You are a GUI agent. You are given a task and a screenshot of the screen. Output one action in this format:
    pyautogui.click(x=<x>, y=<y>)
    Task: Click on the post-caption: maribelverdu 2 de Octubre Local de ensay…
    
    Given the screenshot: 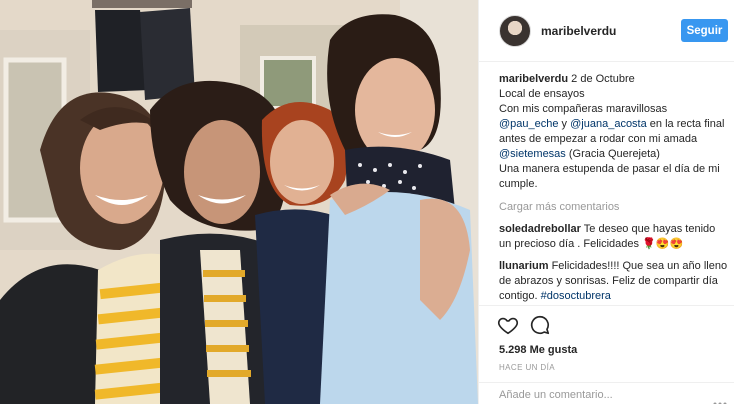 What is the action you would take?
    pyautogui.click(x=614, y=132)
    